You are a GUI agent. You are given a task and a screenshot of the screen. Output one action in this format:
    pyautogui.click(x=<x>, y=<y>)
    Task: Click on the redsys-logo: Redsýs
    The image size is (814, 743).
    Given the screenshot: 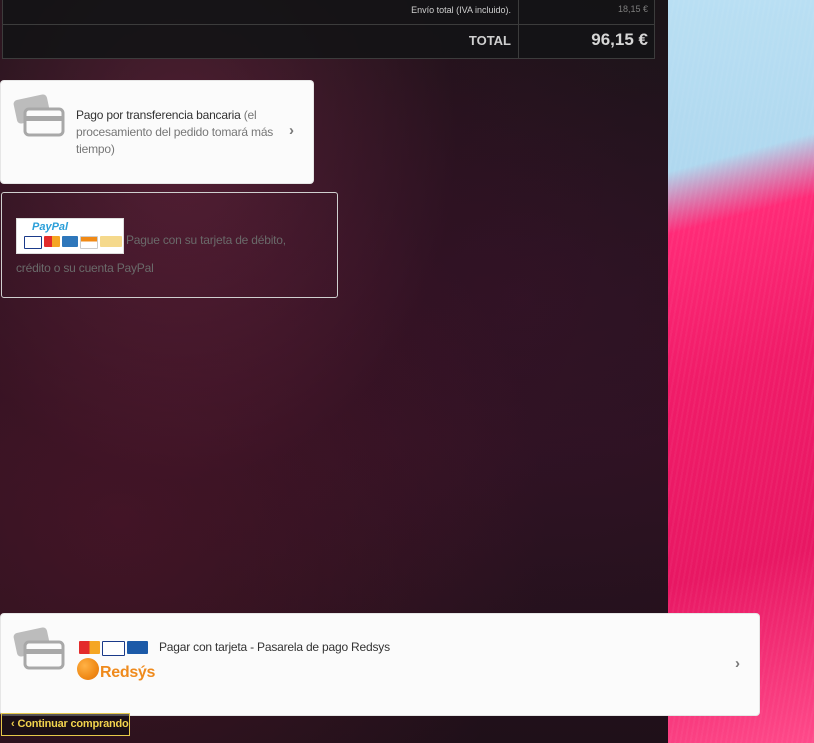 What is the action you would take?
    pyautogui.click(x=115, y=672)
    